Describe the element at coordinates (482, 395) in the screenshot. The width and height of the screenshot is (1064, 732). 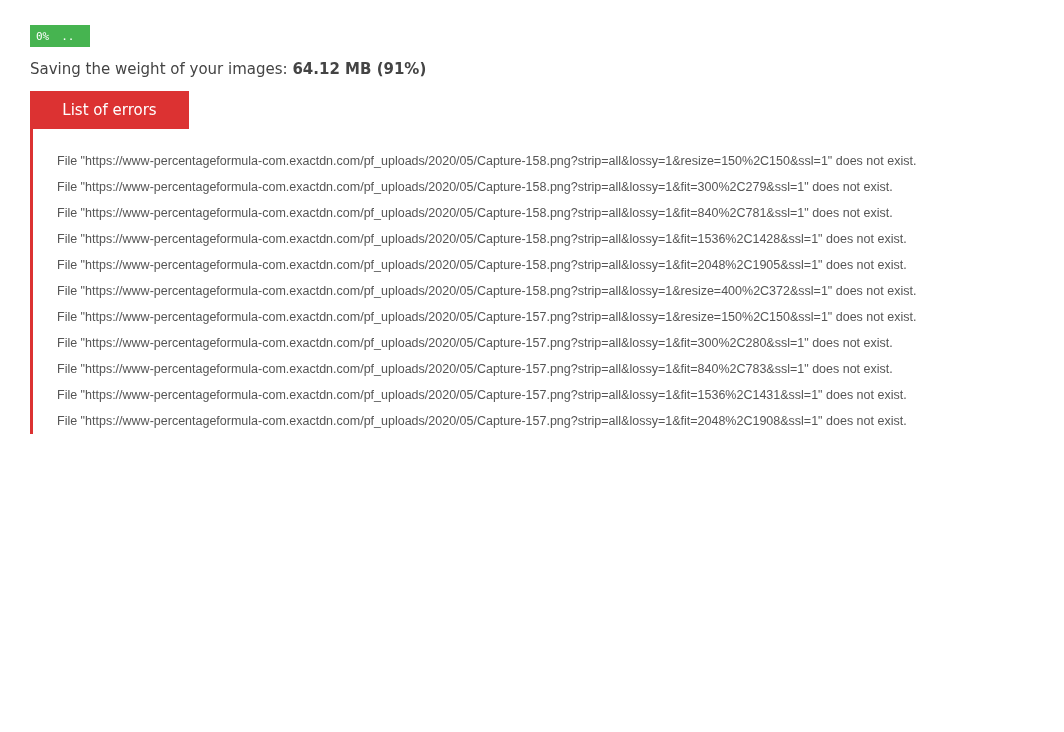
I see `error-message: File "https://www-percentageformula-com.exactdn.com/pf_uploads/2020/05/Capture-157.png?strip=all&lossy=1&fit=1536%2C1431&ssl=1" does not exist.` at that location.